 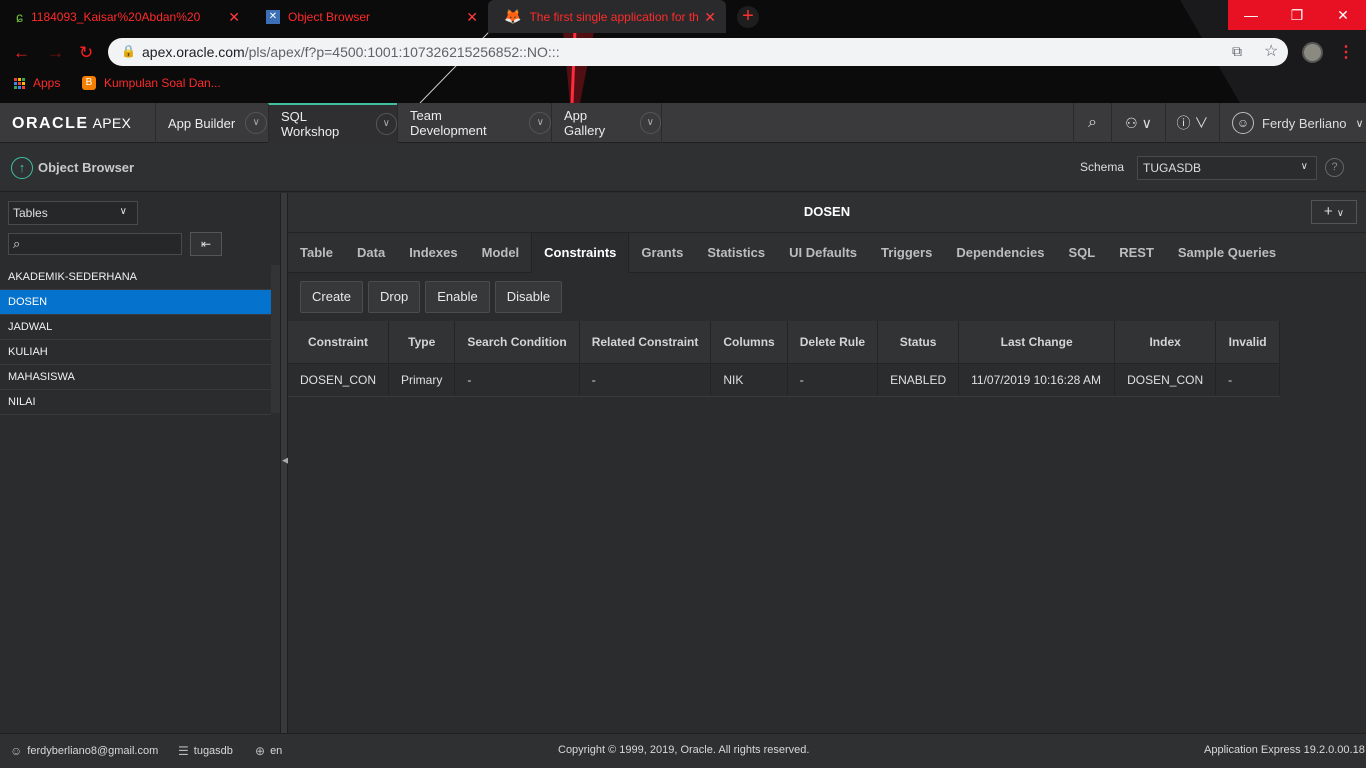 What do you see at coordinates (22, 168) in the screenshot?
I see `up-arrow-icon: ↑` at bounding box center [22, 168].